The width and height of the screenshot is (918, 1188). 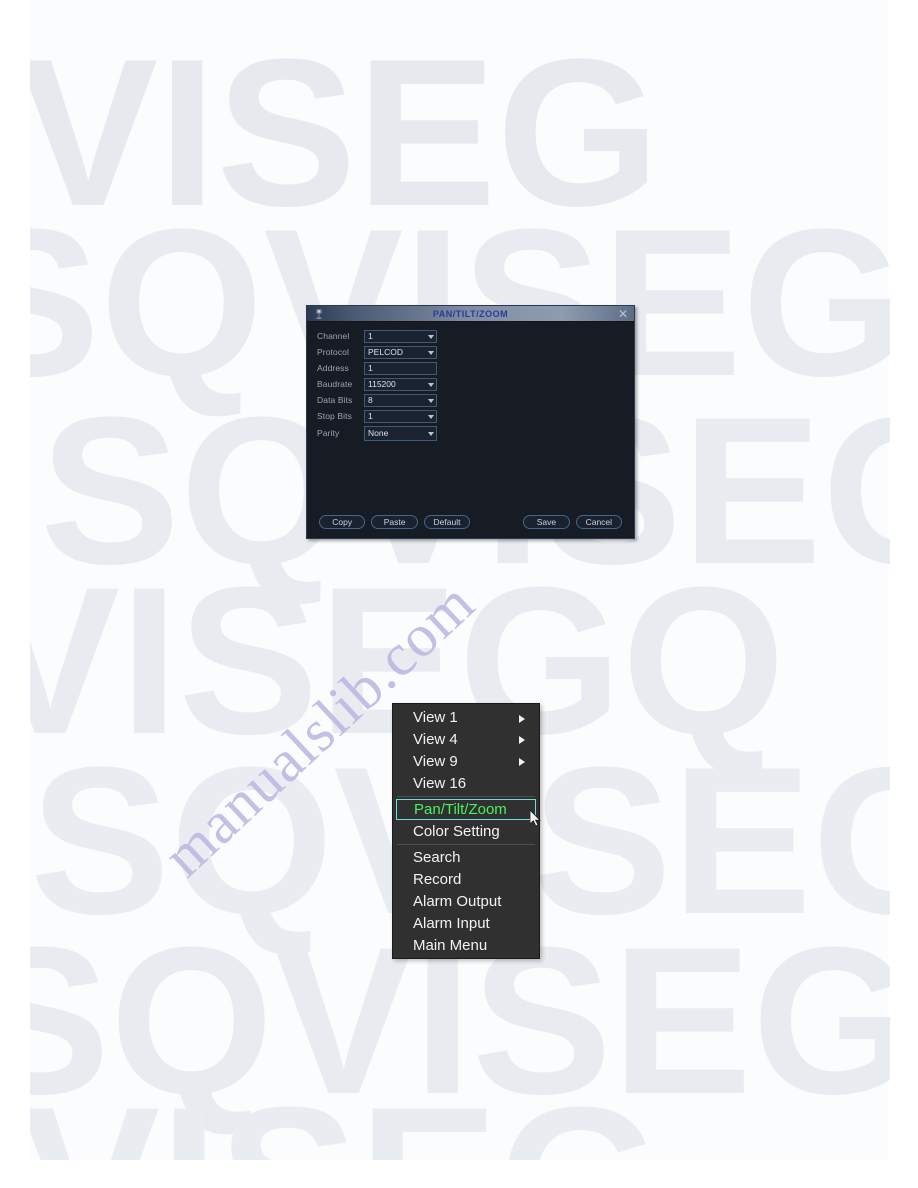 I want to click on menu-item-view-16: View 16, so click(x=466, y=783).